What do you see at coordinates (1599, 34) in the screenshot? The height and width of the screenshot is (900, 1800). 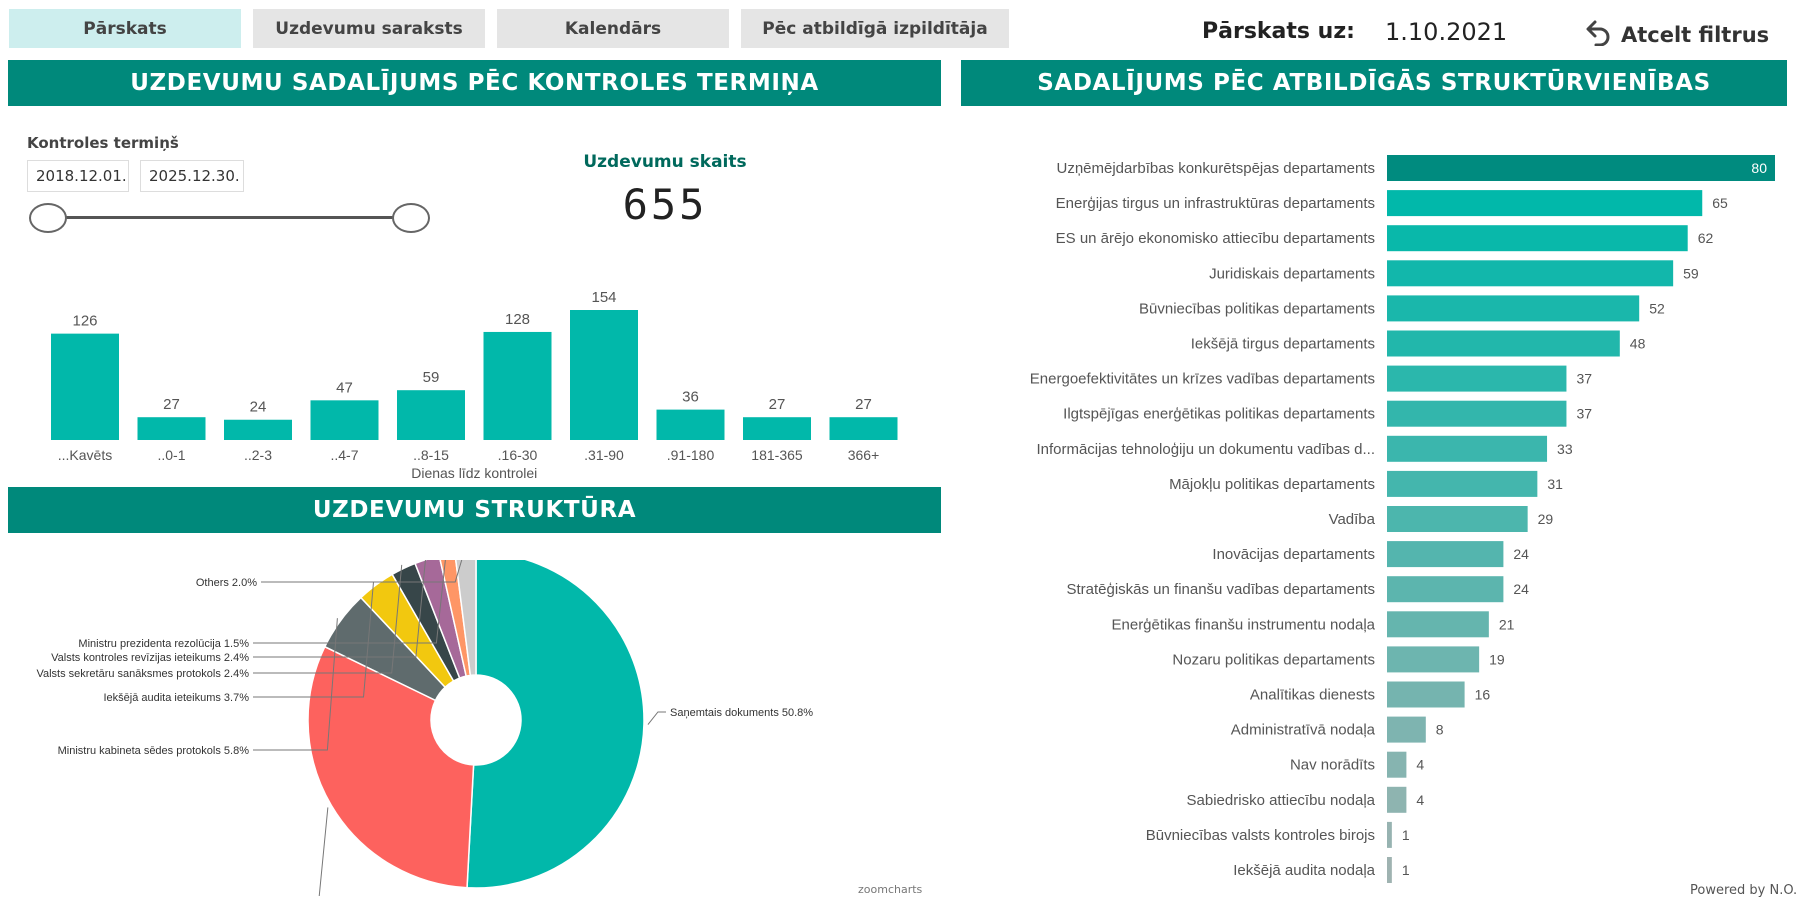 I see `undo-arrow-icon` at bounding box center [1599, 34].